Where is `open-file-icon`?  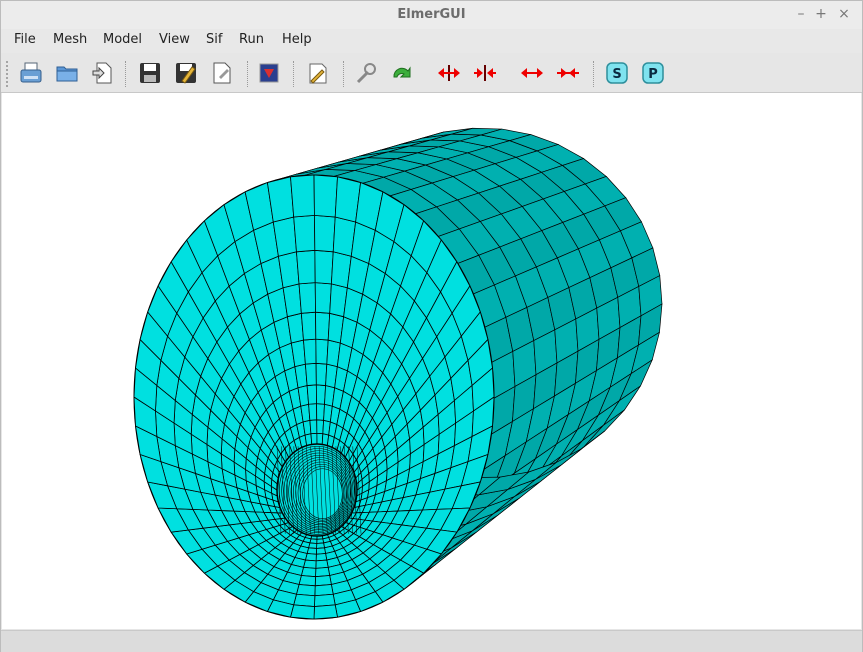
open-file-icon is located at coordinates (31, 73).